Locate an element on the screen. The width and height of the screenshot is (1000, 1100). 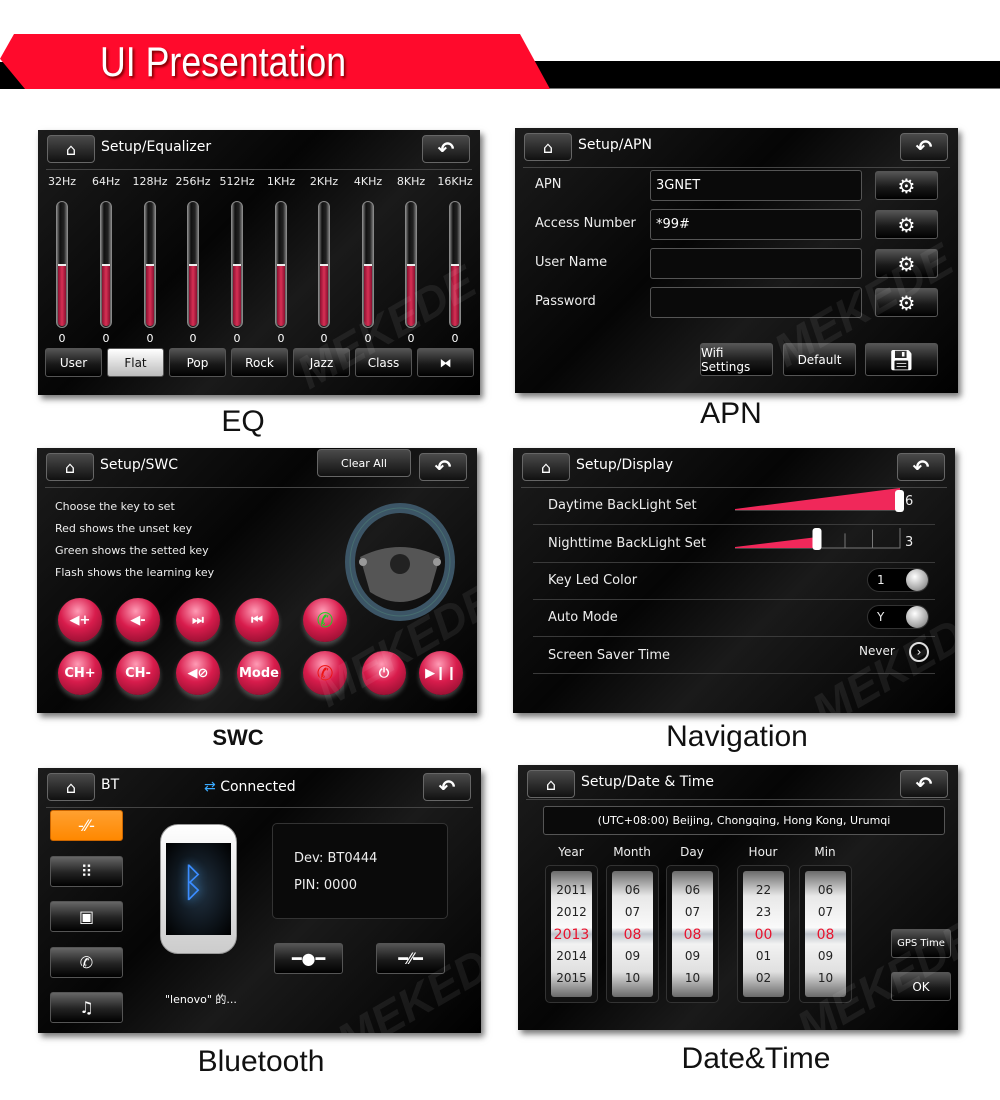
call-answer-key: ✆ is located at coordinates (325, 620).